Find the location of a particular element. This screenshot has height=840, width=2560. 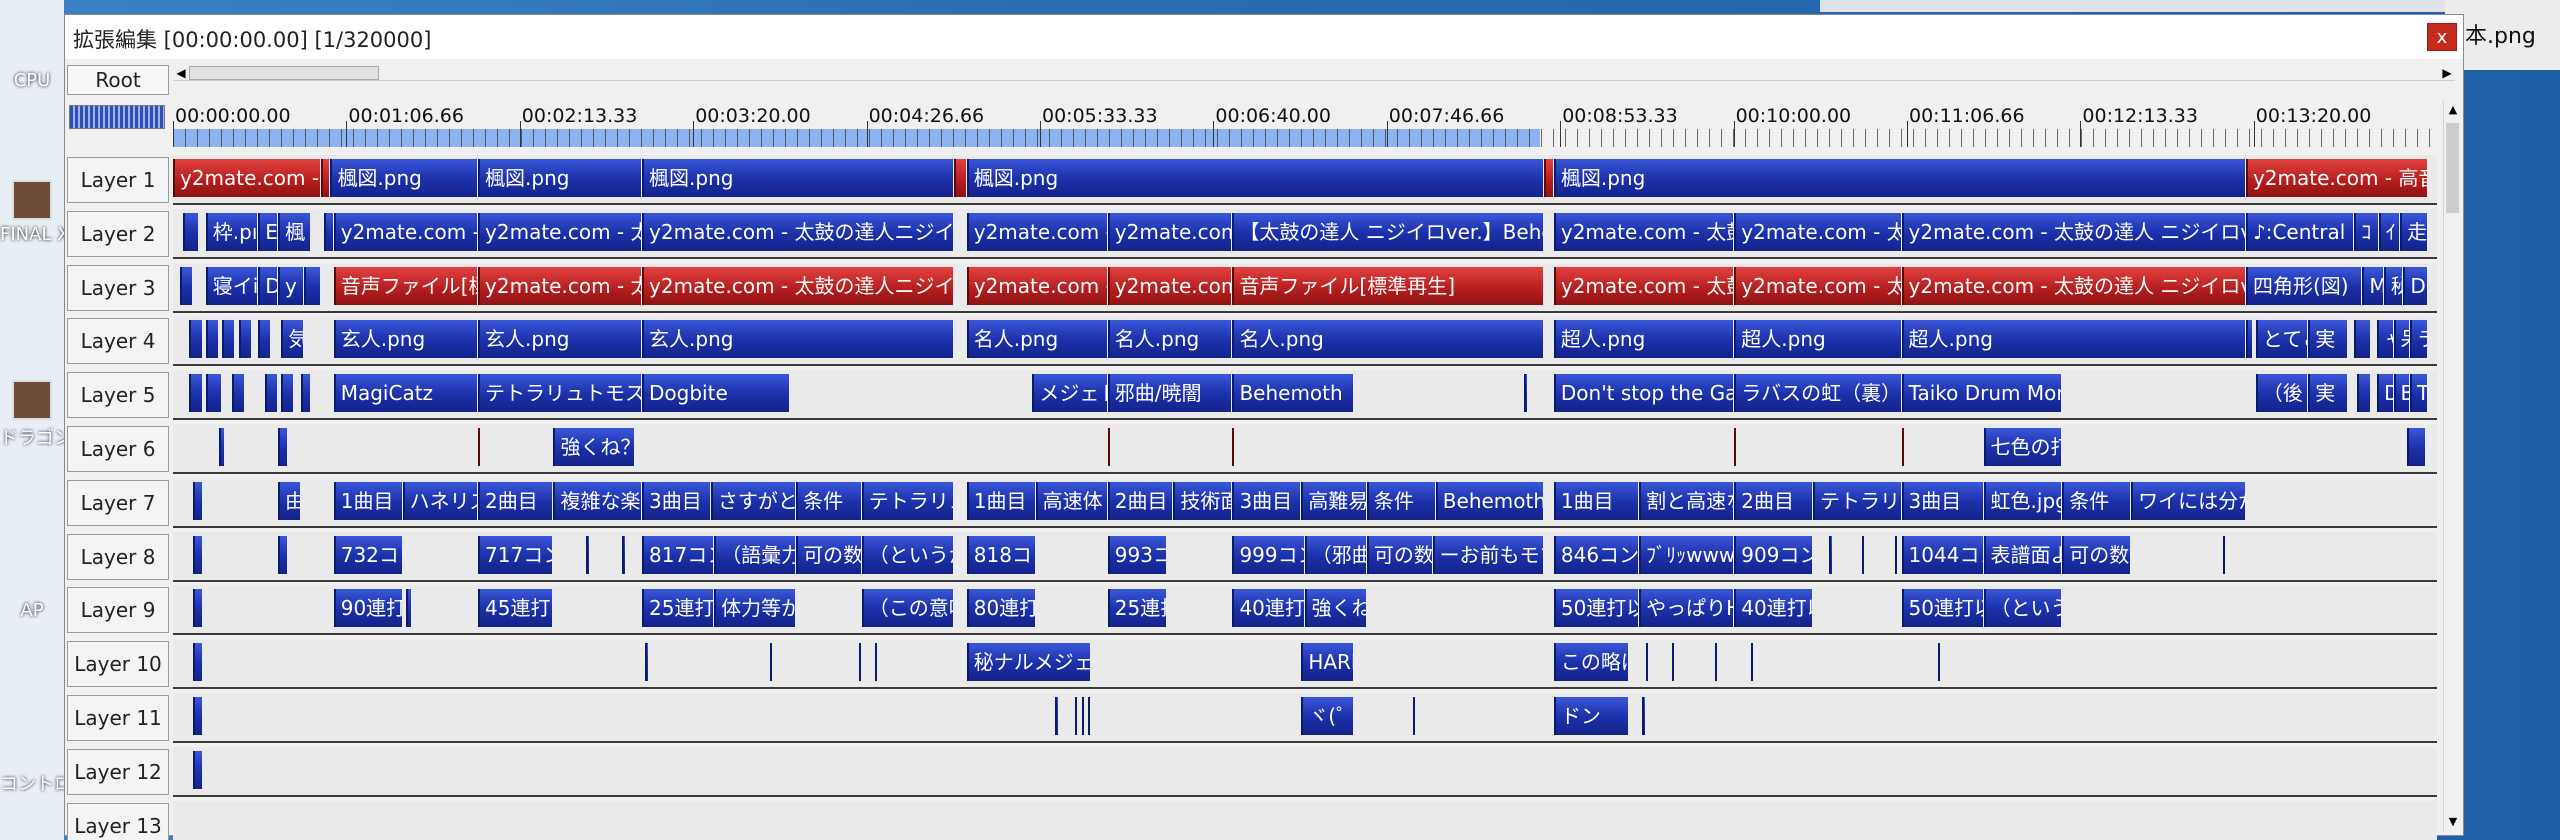

timeline-clip: 音声ファイル[標] is located at coordinates (405, 285).